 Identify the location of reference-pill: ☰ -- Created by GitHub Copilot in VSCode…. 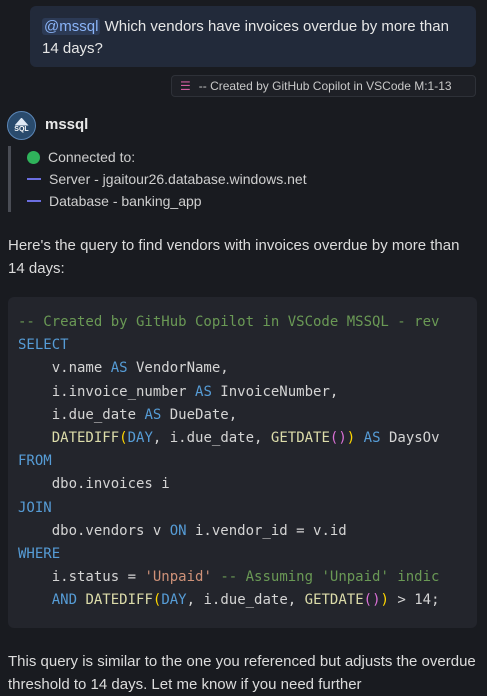
(323, 86).